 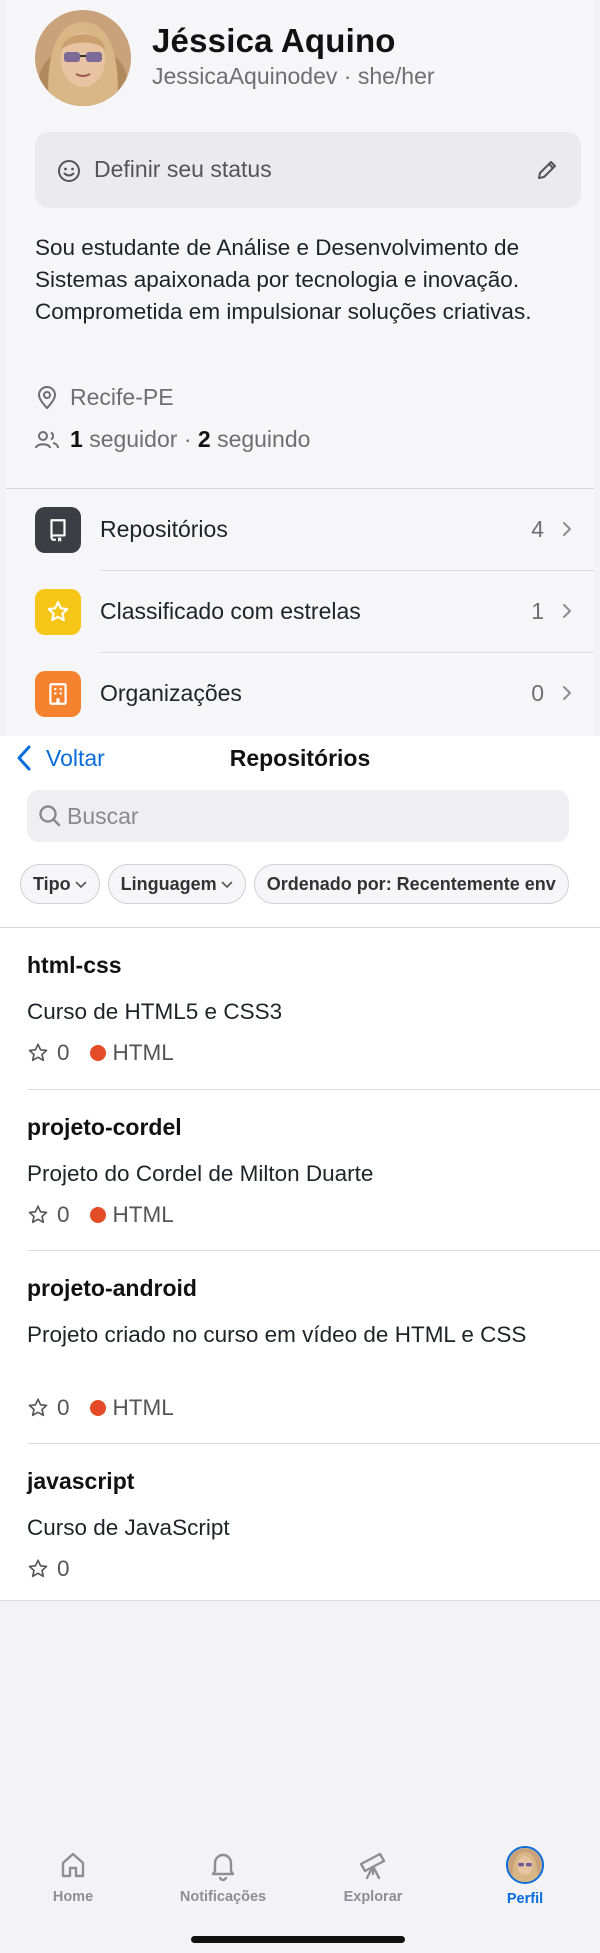 I want to click on profile-location: Recife-PE, so click(x=122, y=397).